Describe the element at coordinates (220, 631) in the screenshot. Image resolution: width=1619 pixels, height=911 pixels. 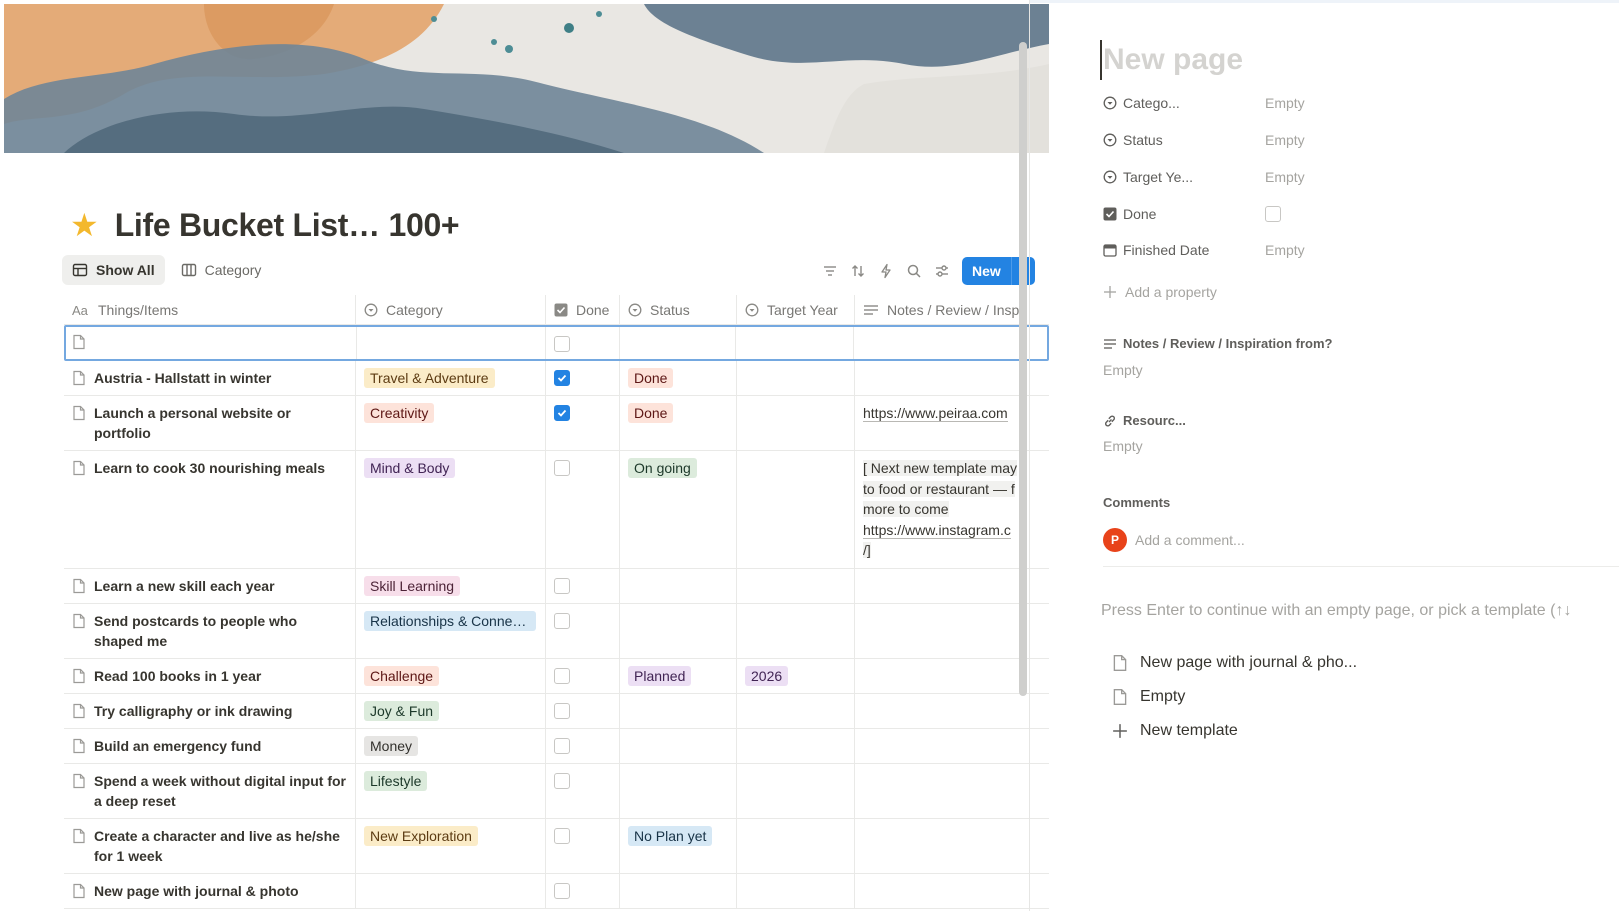
I see `item-name: Send postcards to people who shaped me` at that location.